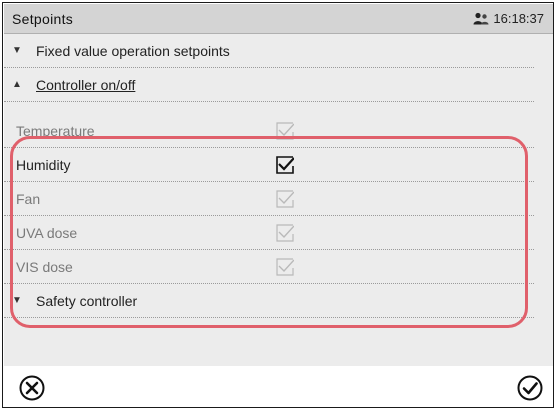 This screenshot has width=558, height=412. What do you see at coordinates (55, 130) in the screenshot?
I see `setpoint-label: Temperature` at bounding box center [55, 130].